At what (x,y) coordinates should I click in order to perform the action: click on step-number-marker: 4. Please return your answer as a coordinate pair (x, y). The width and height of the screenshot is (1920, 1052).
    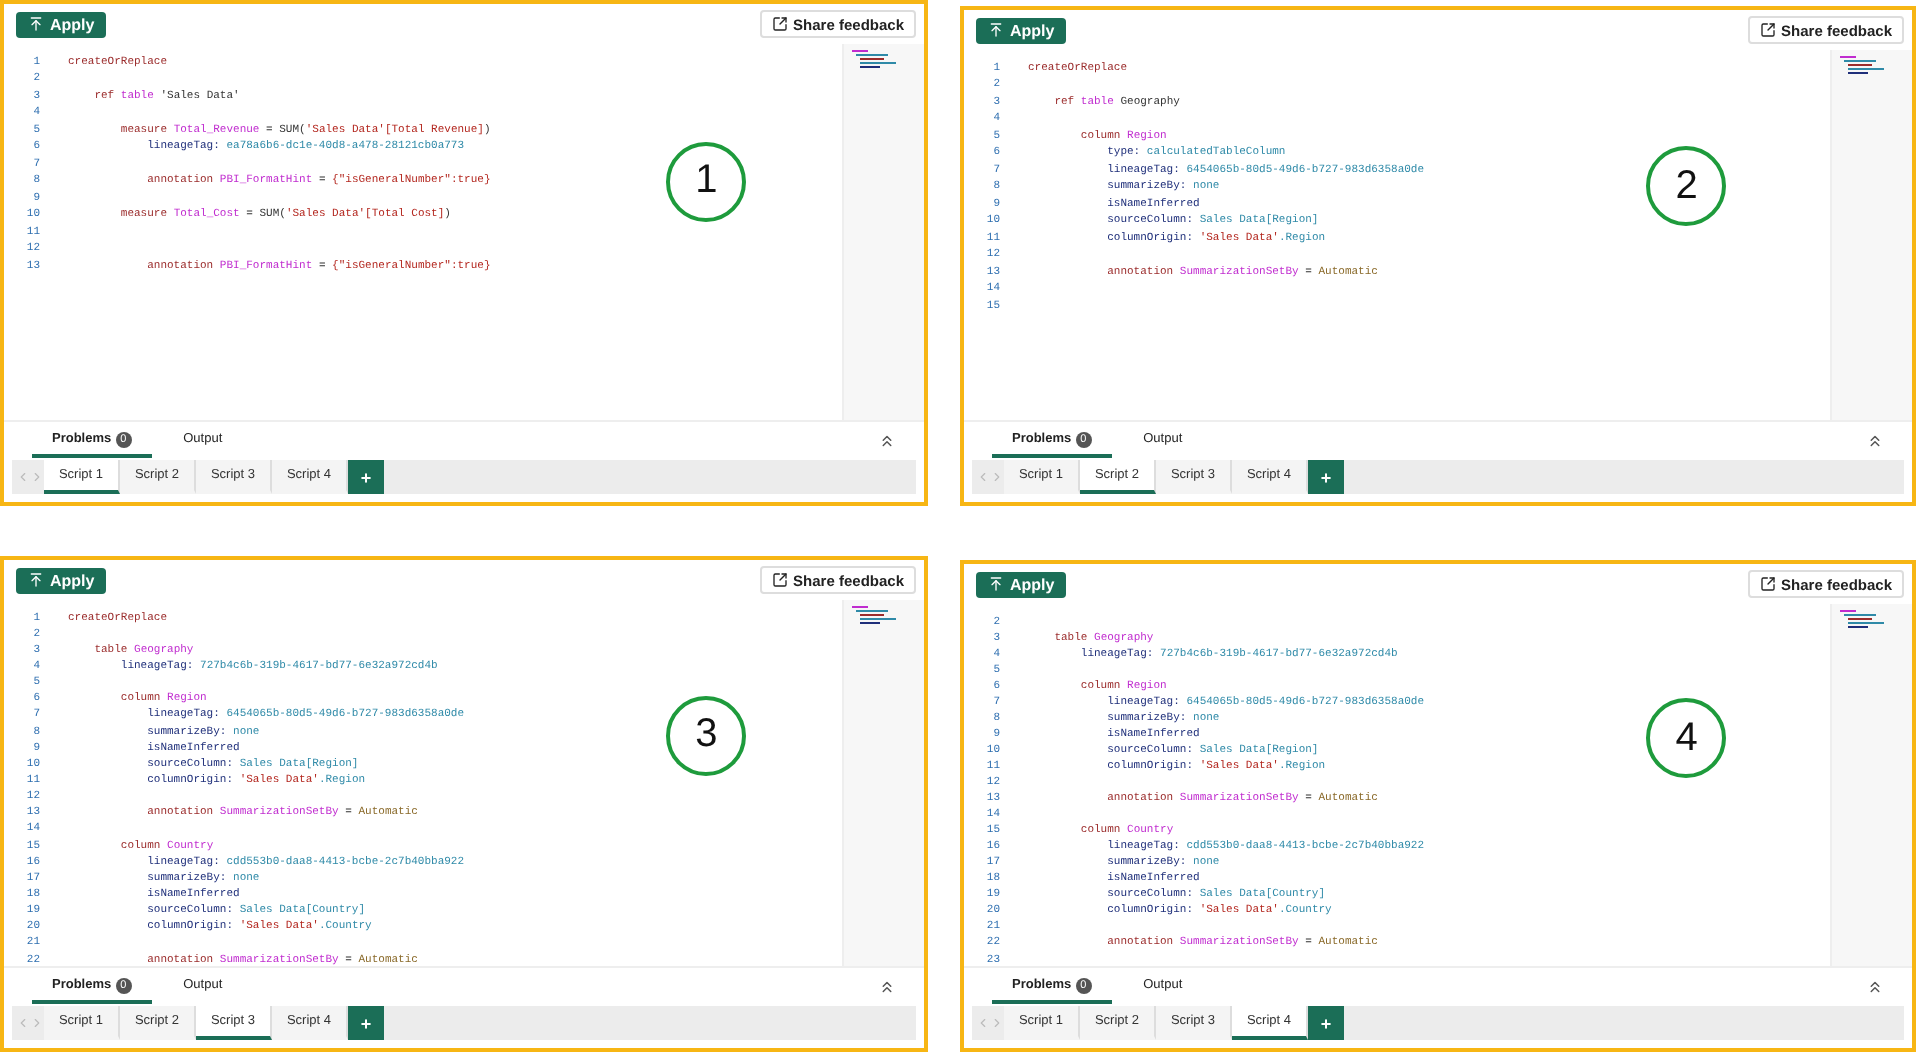
    Looking at the image, I should click on (1686, 738).